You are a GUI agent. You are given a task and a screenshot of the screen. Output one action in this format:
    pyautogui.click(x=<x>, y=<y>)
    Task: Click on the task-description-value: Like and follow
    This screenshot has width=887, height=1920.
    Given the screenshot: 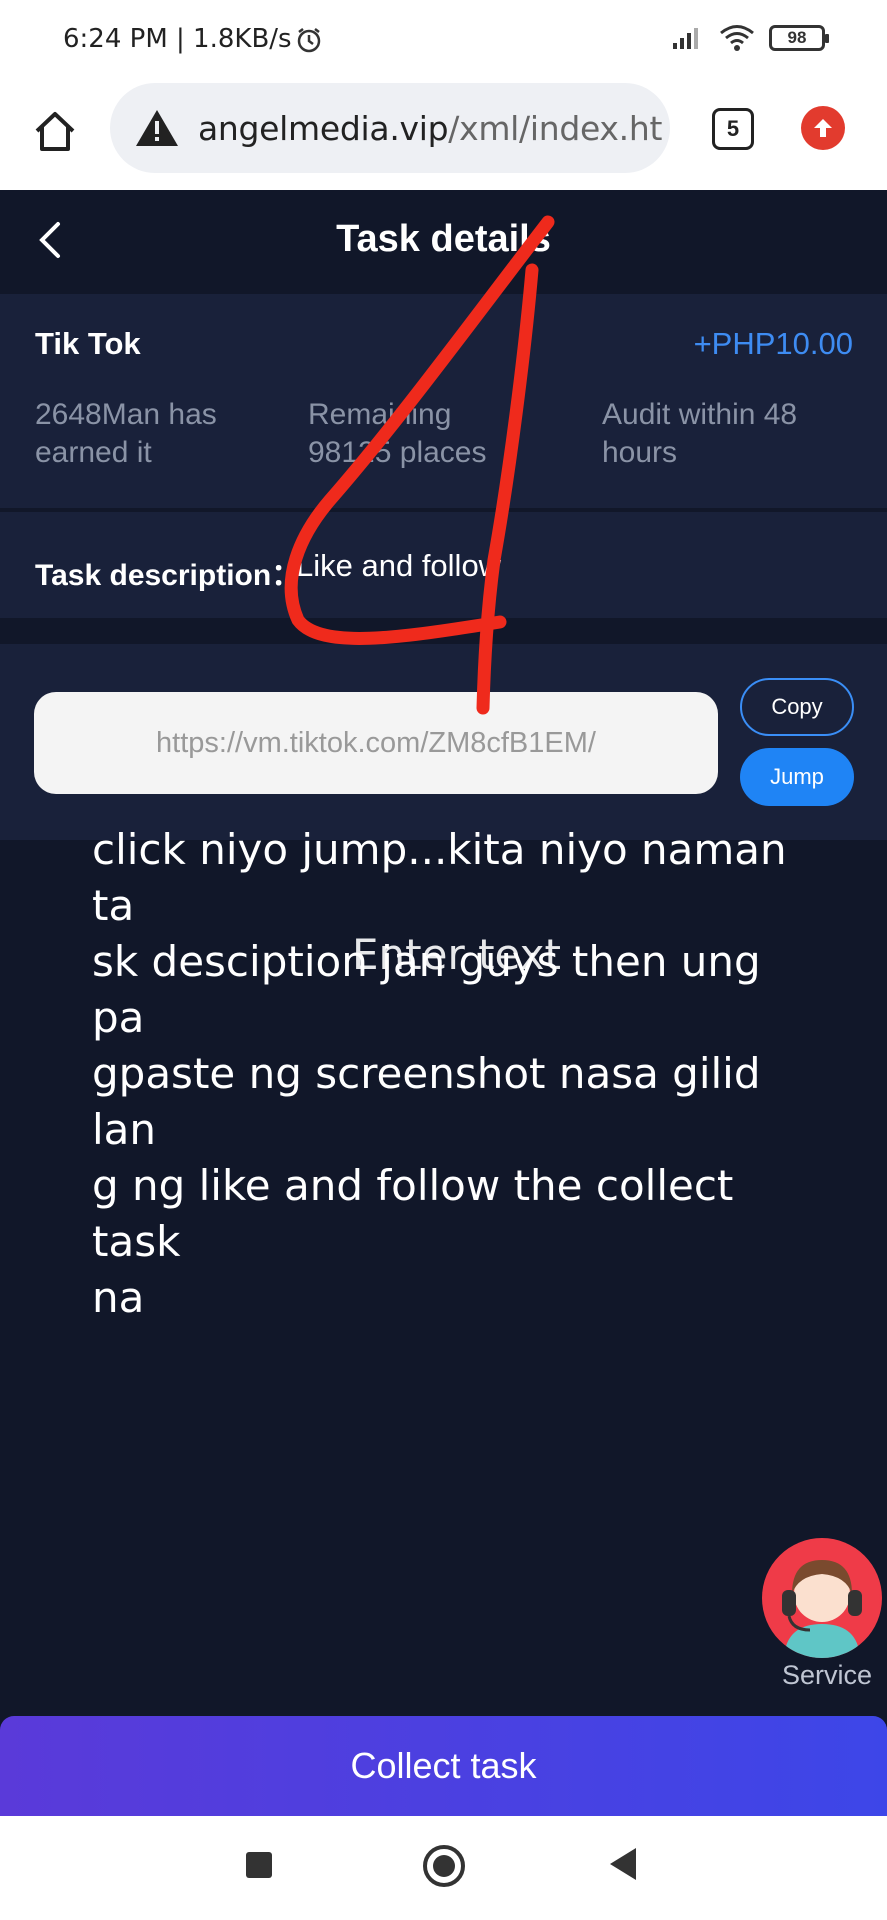 What is the action you would take?
    pyautogui.click(x=399, y=565)
    